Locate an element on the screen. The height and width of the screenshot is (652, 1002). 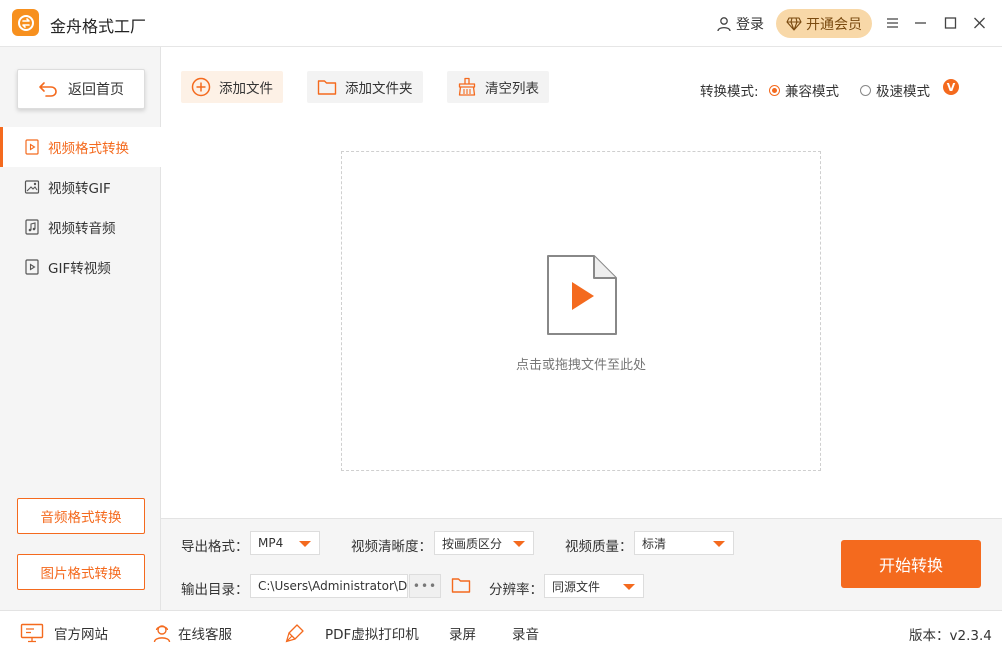
video-file-large-icon is located at coordinates (582, 295).